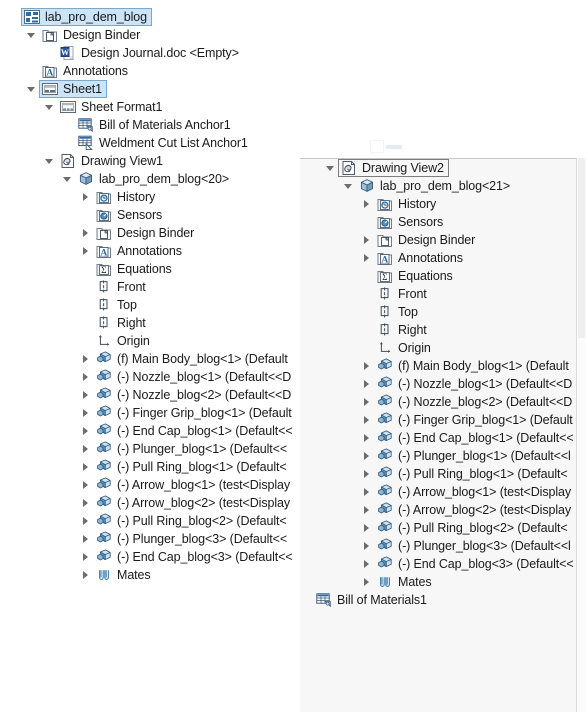  Describe the element at coordinates (133, 341) in the screenshot. I see `tree-node-label: Origin` at that location.